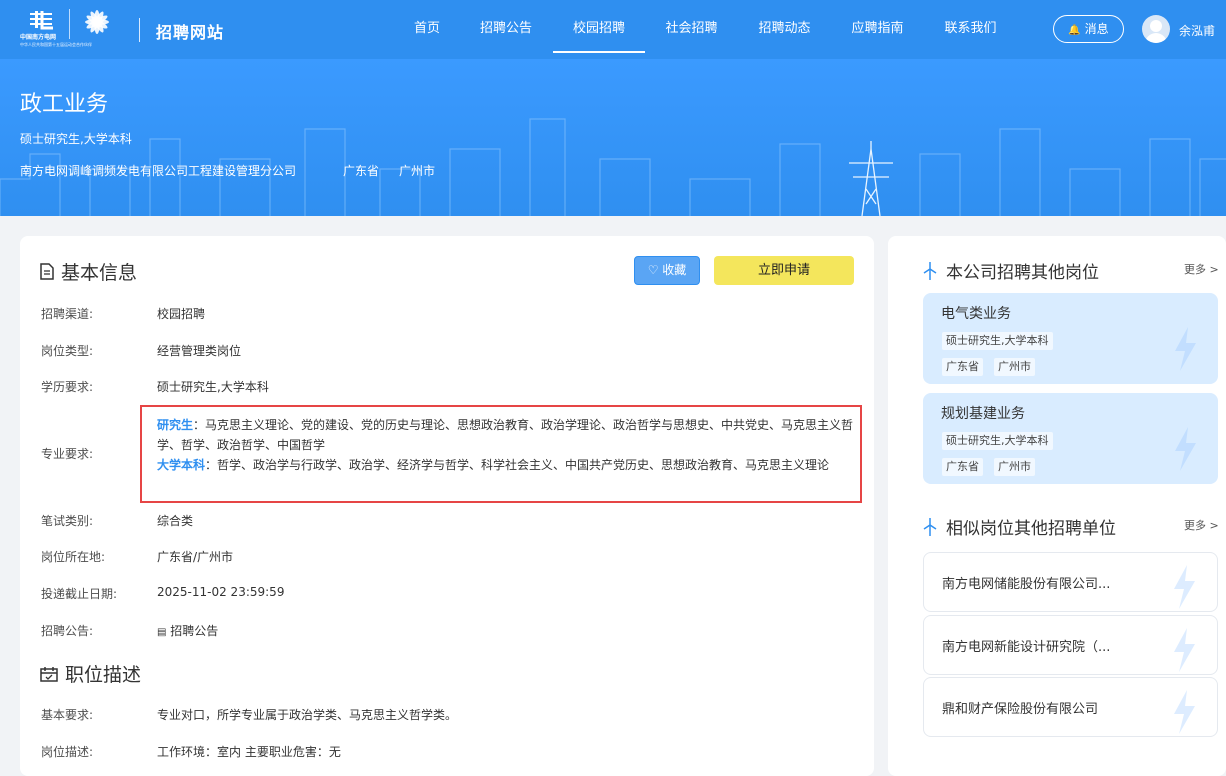  What do you see at coordinates (976, 314) in the screenshot?
I see `other-job-title: 电气类业务` at bounding box center [976, 314].